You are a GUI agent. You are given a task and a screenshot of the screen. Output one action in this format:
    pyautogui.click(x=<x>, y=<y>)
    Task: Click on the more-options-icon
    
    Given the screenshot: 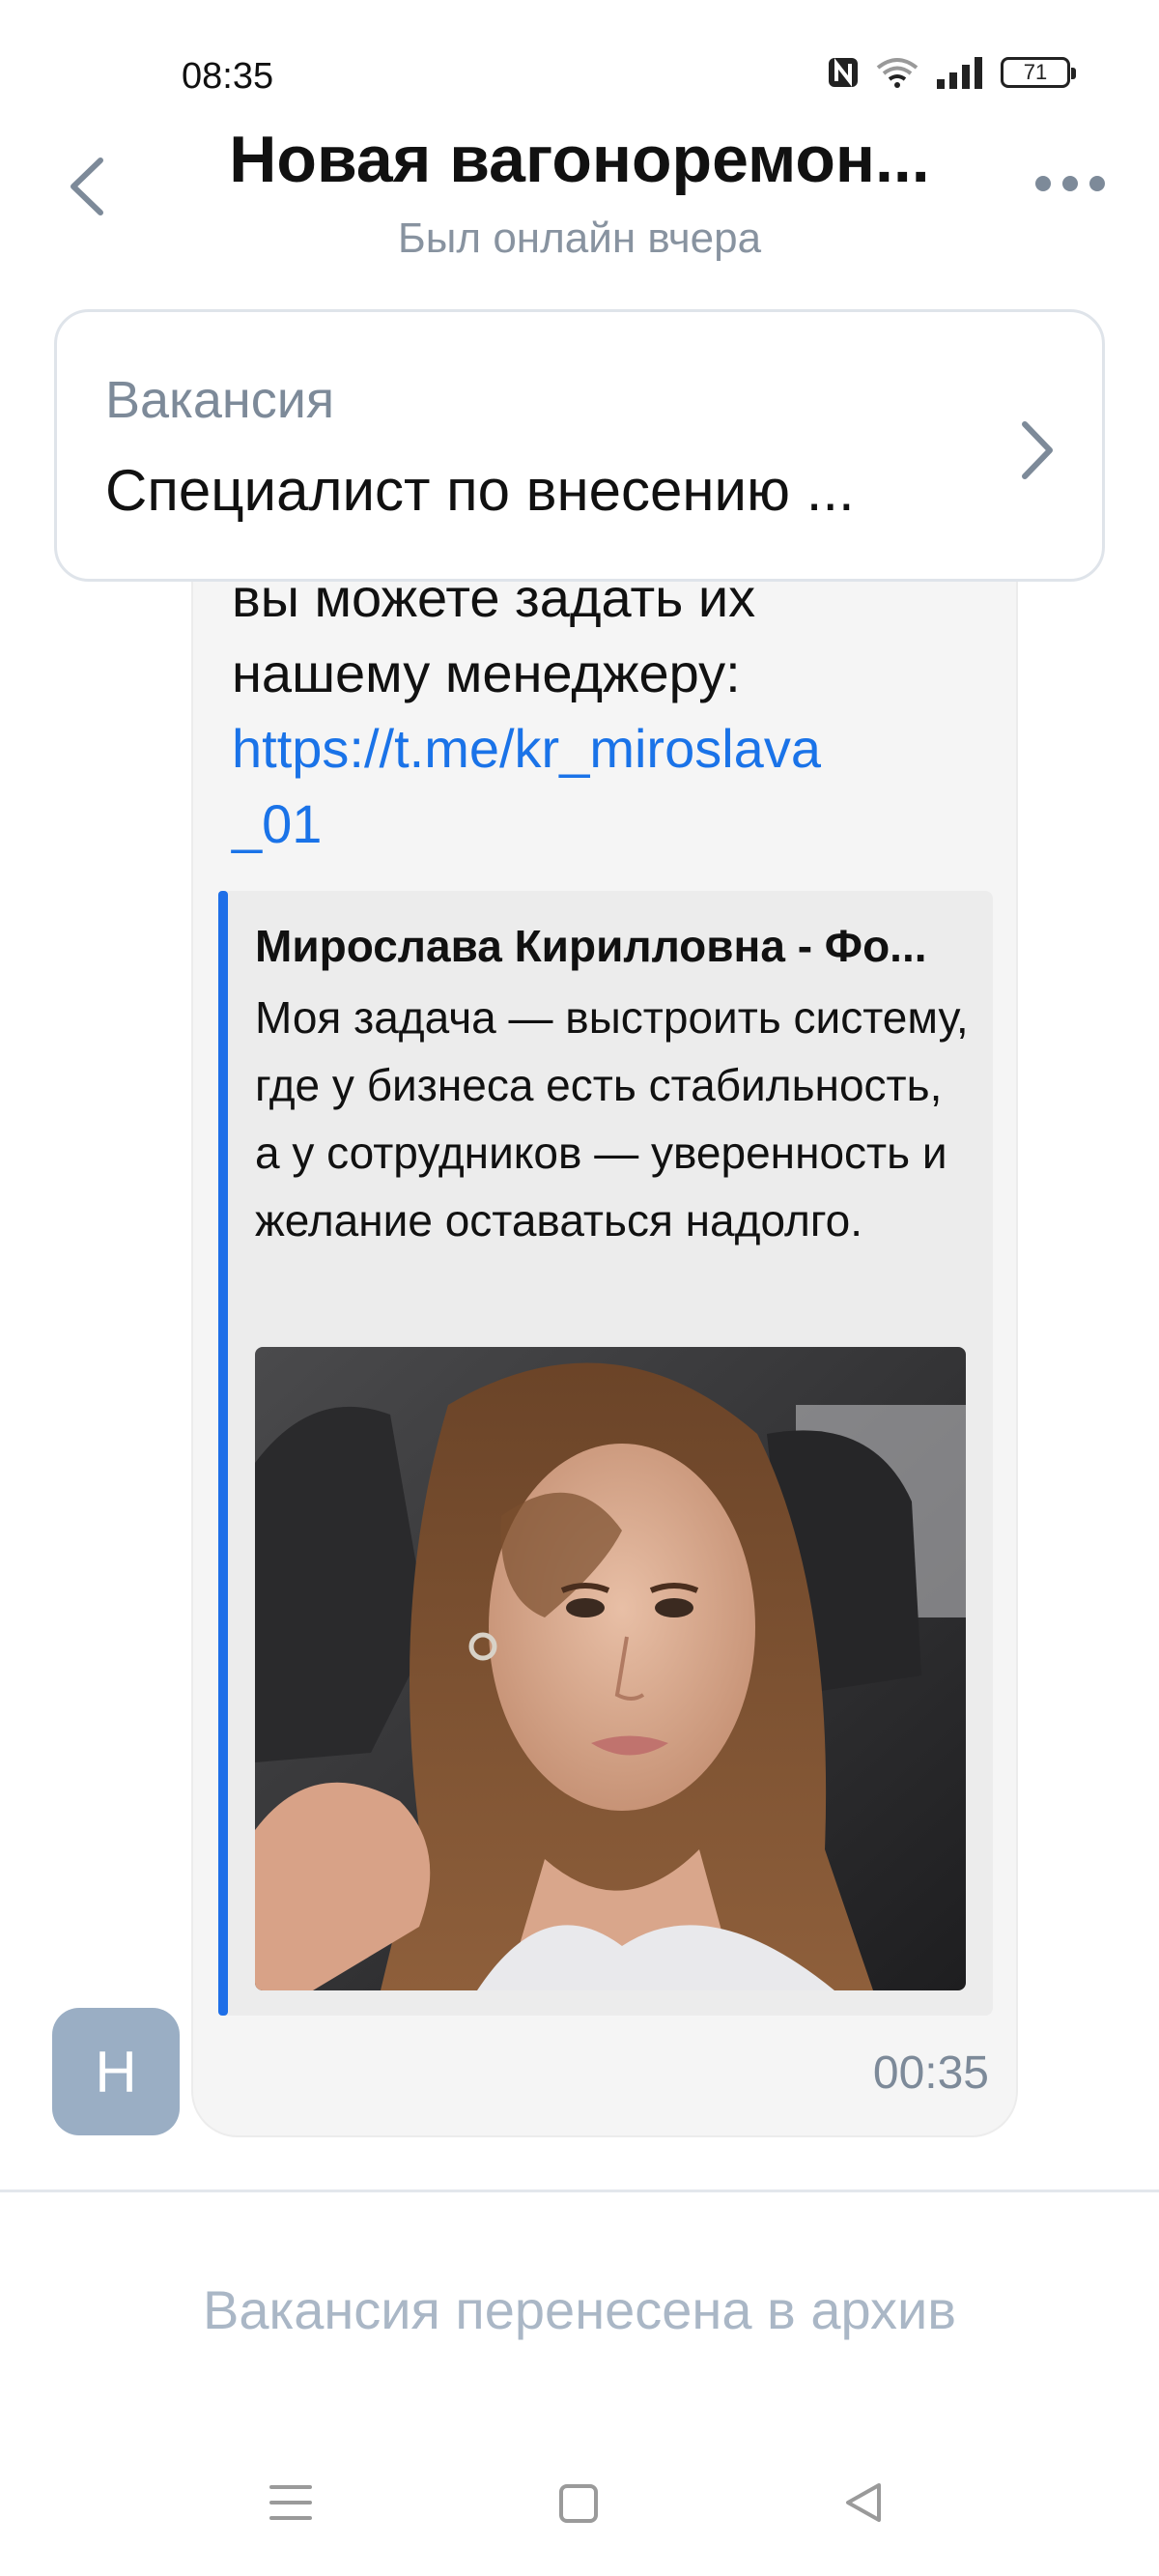 What is the action you would take?
    pyautogui.click(x=1070, y=184)
    